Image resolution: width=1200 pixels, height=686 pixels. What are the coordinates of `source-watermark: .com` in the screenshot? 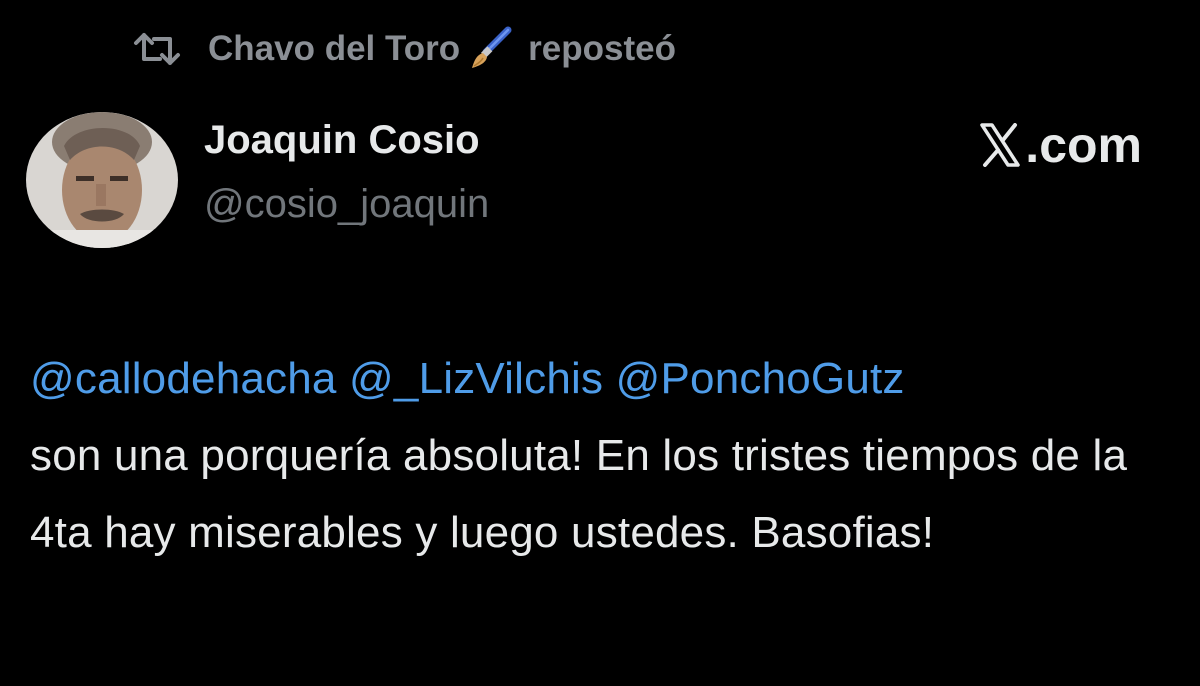 It's located at (1060, 145).